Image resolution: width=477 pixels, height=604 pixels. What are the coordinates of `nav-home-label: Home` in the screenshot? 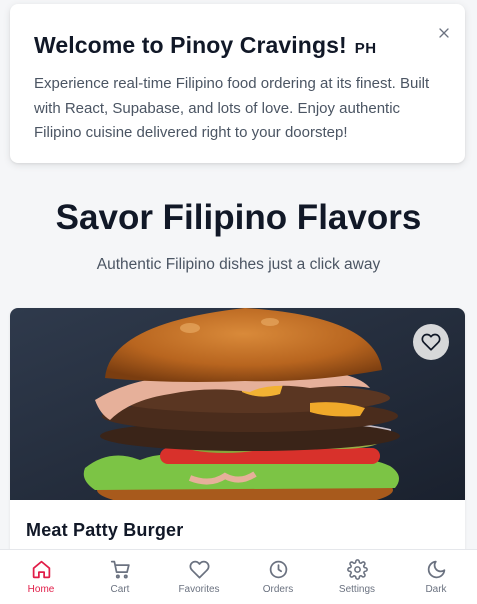 It's located at (41, 589).